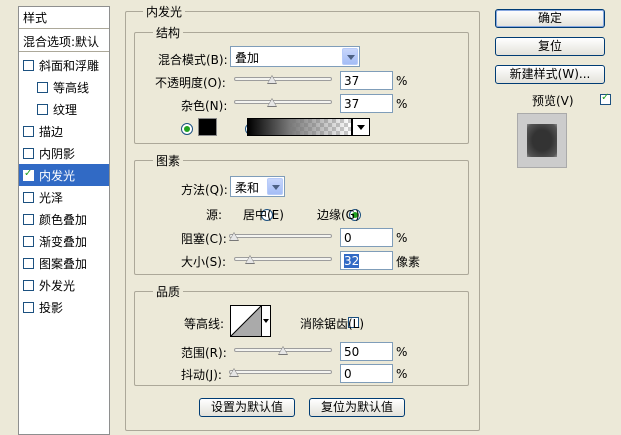 The image size is (621, 435). I want to click on sidebar-item-outer-glow: 外发光, so click(64, 285).